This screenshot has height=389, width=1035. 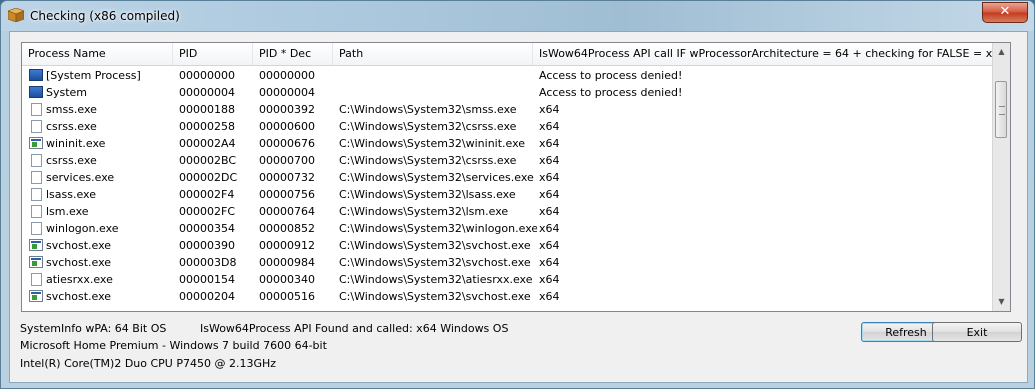 I want to click on pid-dec-cell: 00000004, so click(x=287, y=92).